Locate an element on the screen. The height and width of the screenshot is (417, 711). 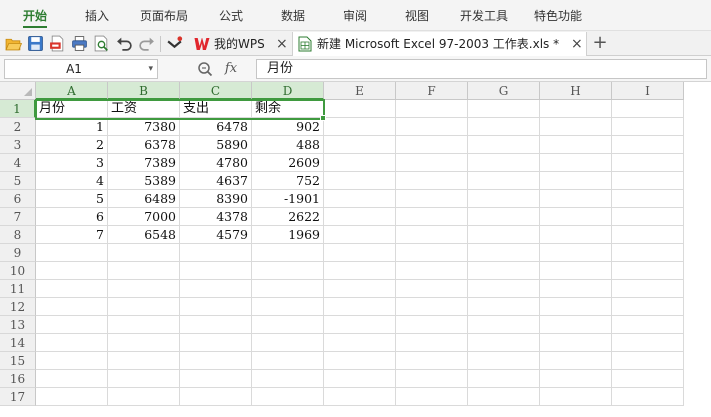
cell-b10 is located at coordinates (144, 271).